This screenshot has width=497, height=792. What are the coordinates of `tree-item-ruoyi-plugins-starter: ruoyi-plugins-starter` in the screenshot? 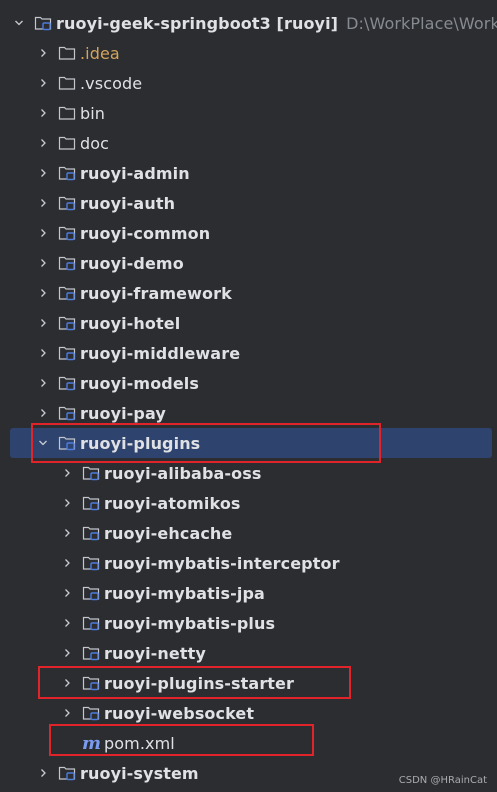 It's located at (248, 683).